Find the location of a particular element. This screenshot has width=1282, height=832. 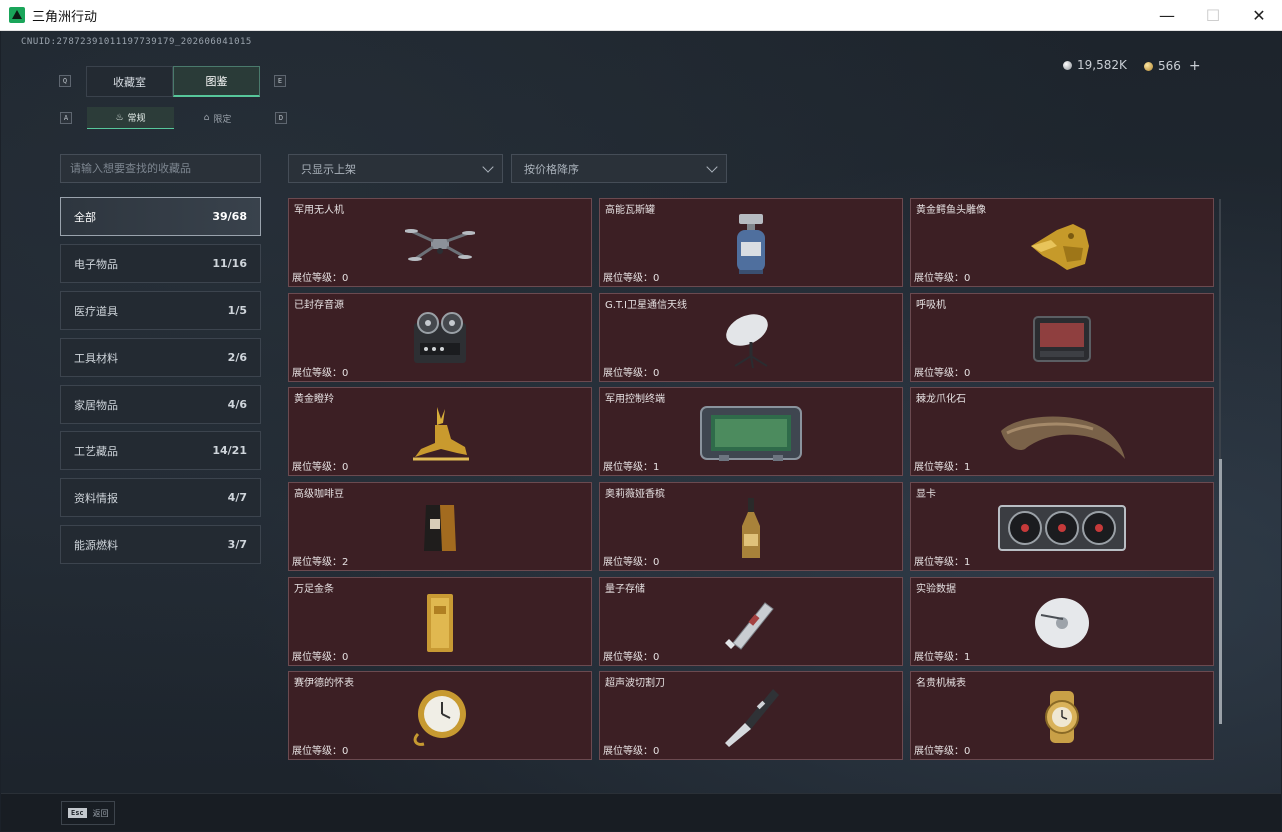

category-label: 电子物品 is located at coordinates (96, 264).